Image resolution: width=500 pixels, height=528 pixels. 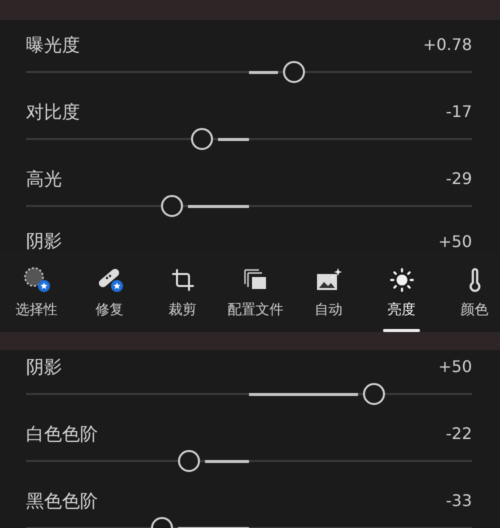 What do you see at coordinates (53, 112) in the screenshot?
I see `slider-label: 对比度` at bounding box center [53, 112].